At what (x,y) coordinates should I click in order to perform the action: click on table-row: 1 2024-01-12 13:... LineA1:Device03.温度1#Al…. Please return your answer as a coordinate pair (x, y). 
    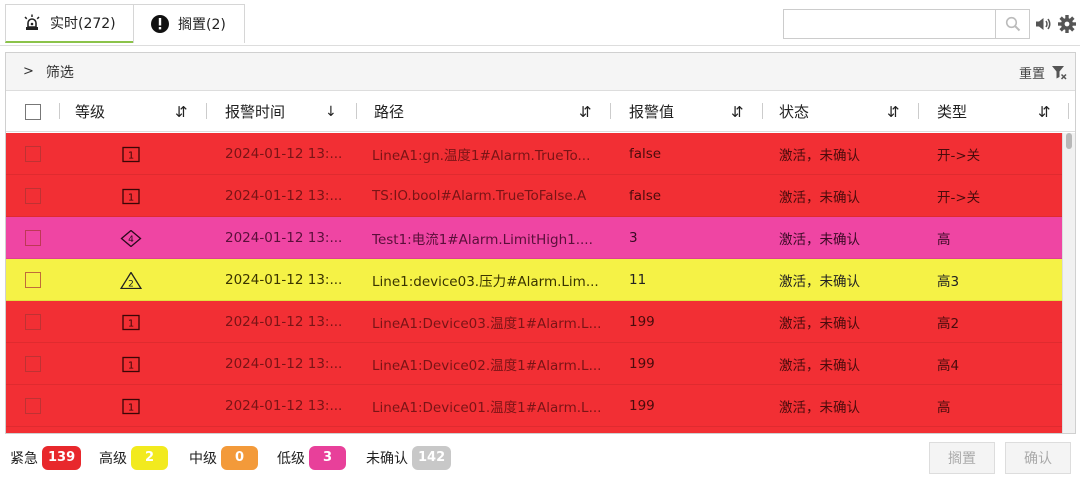
    Looking at the image, I should click on (534, 322).